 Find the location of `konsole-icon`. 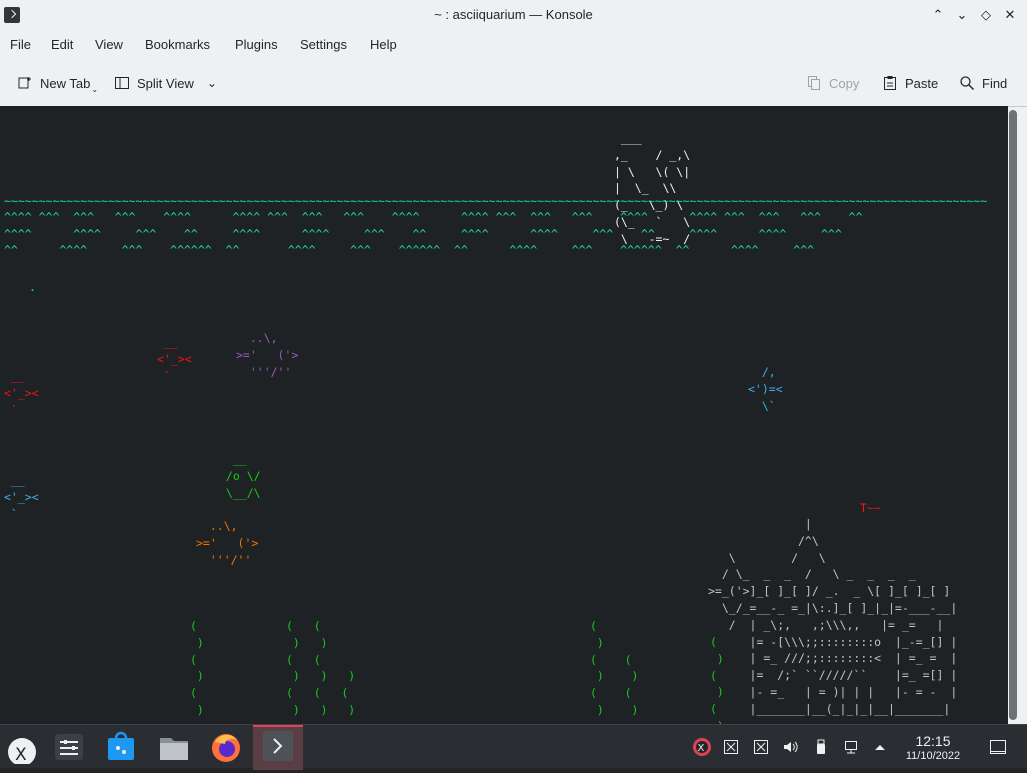

konsole-icon is located at coordinates (278, 747).